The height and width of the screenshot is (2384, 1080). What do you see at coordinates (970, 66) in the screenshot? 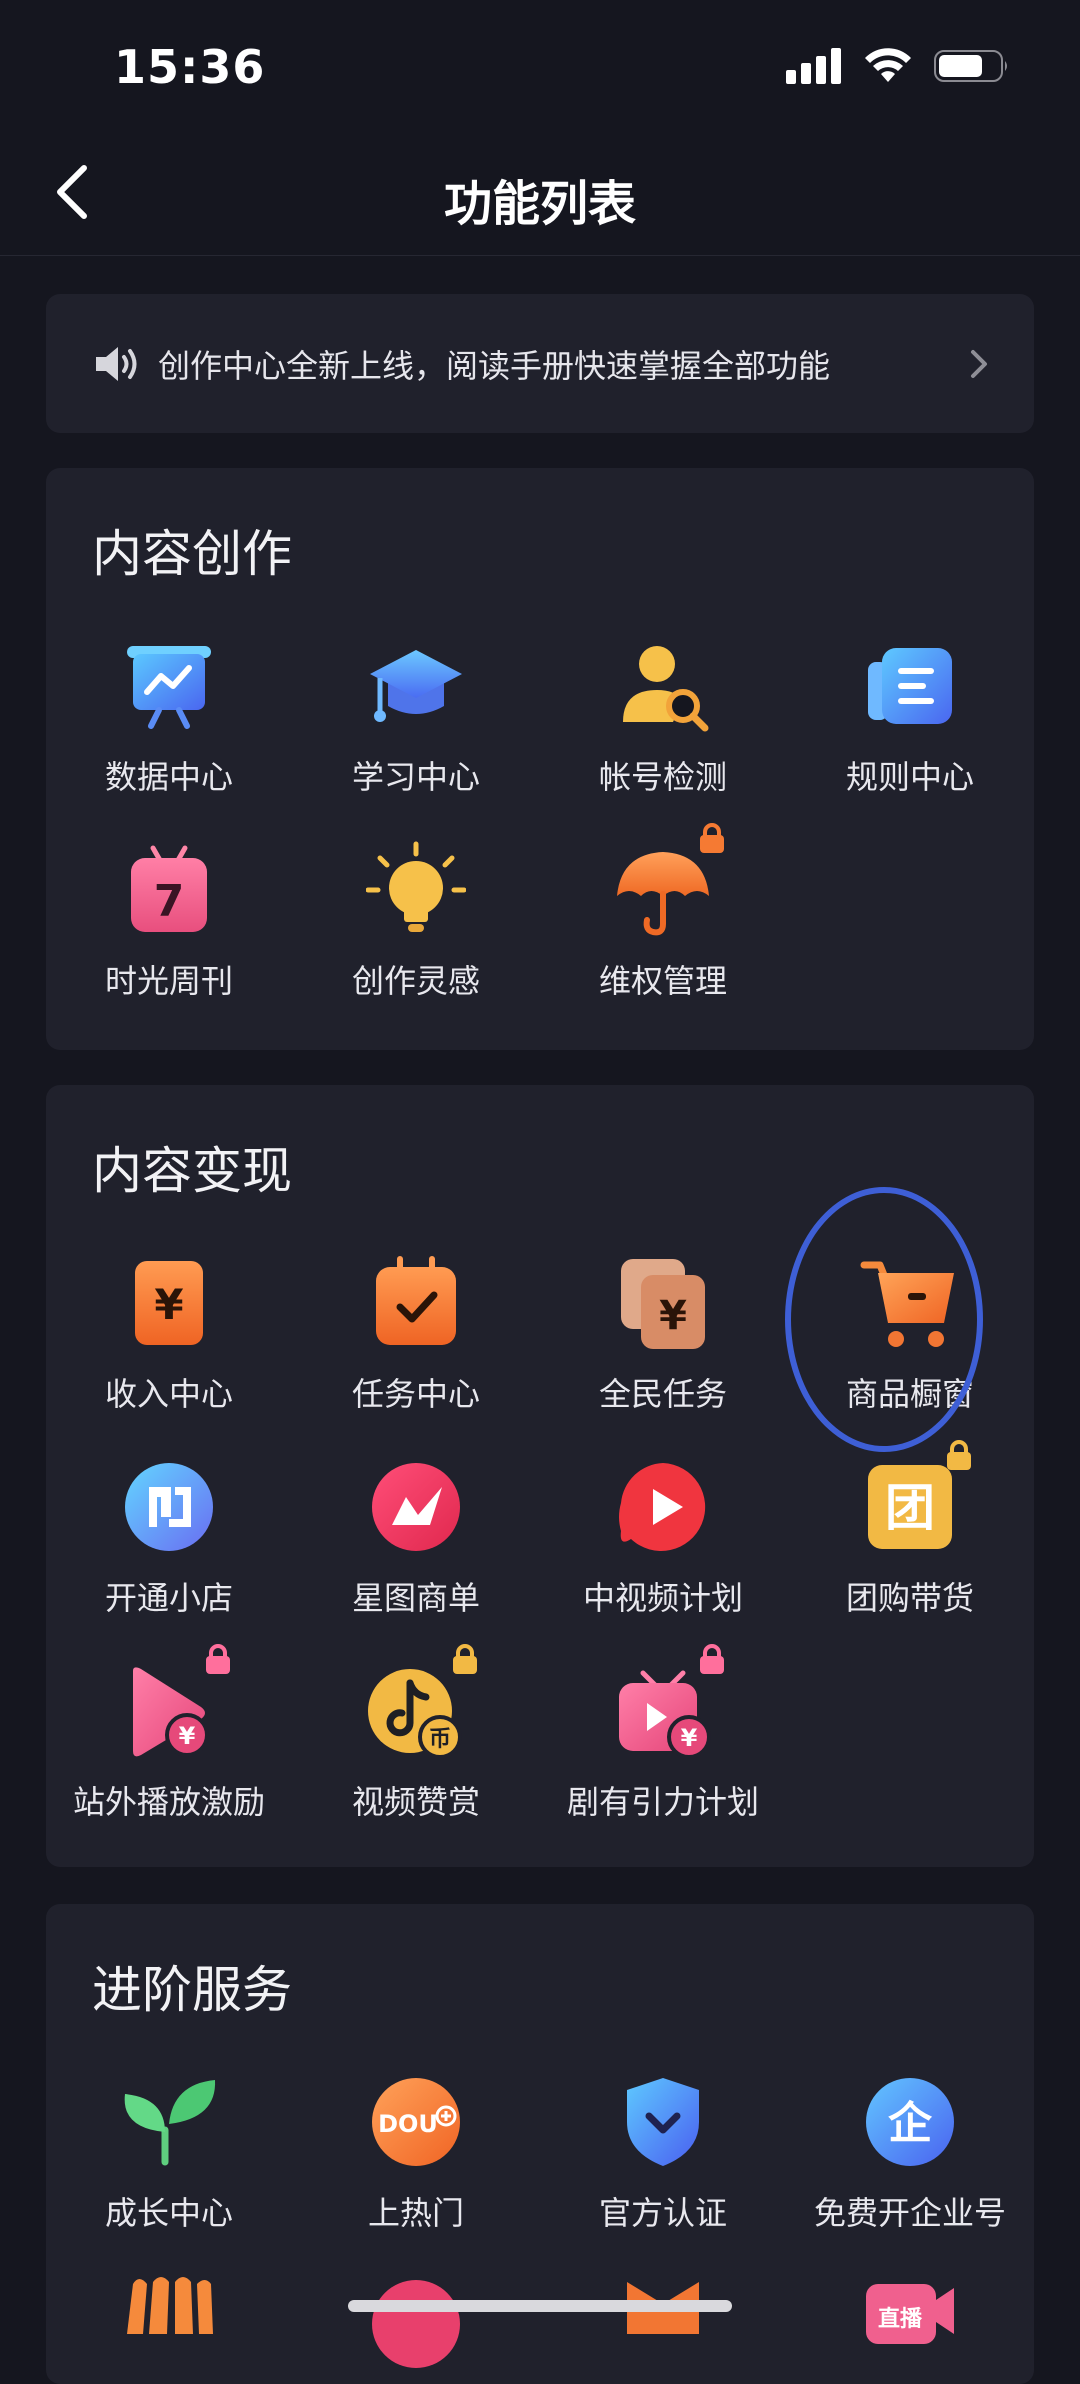
I see `battery-icon` at bounding box center [970, 66].